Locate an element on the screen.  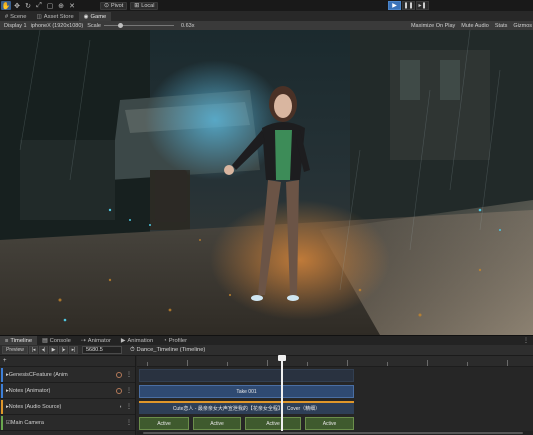
main-toolbar: ✋ ✥ ↻ ⤢ ▢ ⊕ ✕ ⊙ Pivot ⊞ Local ▶ ❚❚ ▸❚ is located at coordinates (266, 5).